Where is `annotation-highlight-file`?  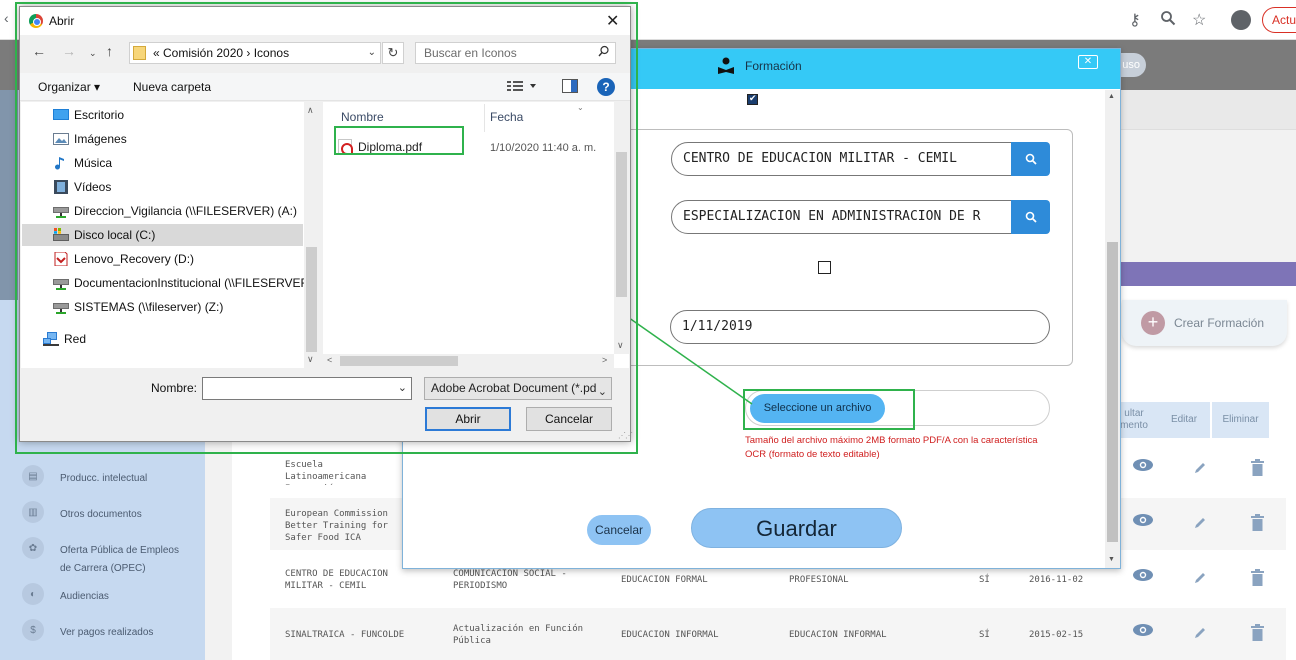 annotation-highlight-file is located at coordinates (399, 140).